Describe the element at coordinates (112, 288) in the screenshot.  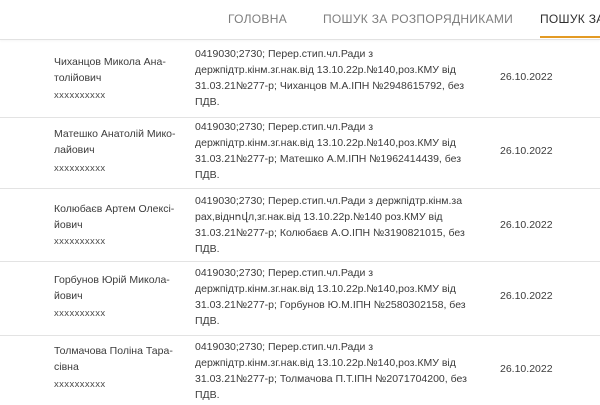
I see `recipient-name: Горбунов Юрій Микола- йович` at that location.